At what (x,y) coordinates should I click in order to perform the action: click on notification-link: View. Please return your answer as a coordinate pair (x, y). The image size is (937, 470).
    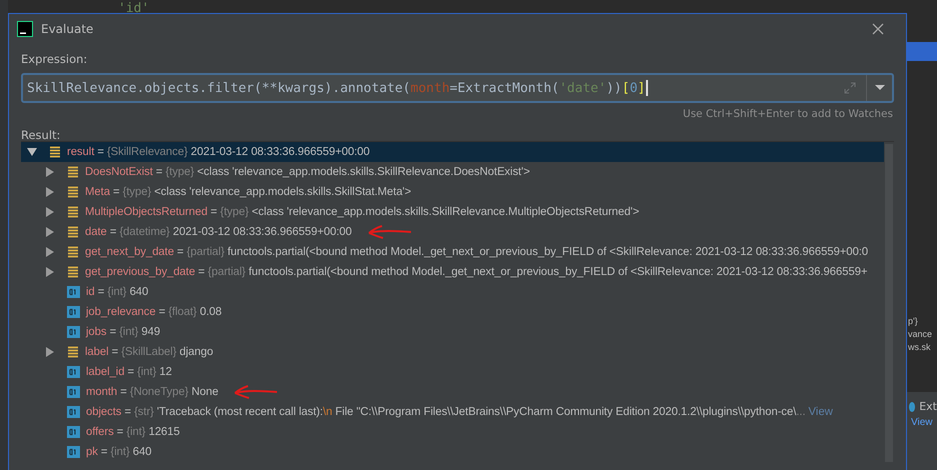
    Looking at the image, I should click on (920, 422).